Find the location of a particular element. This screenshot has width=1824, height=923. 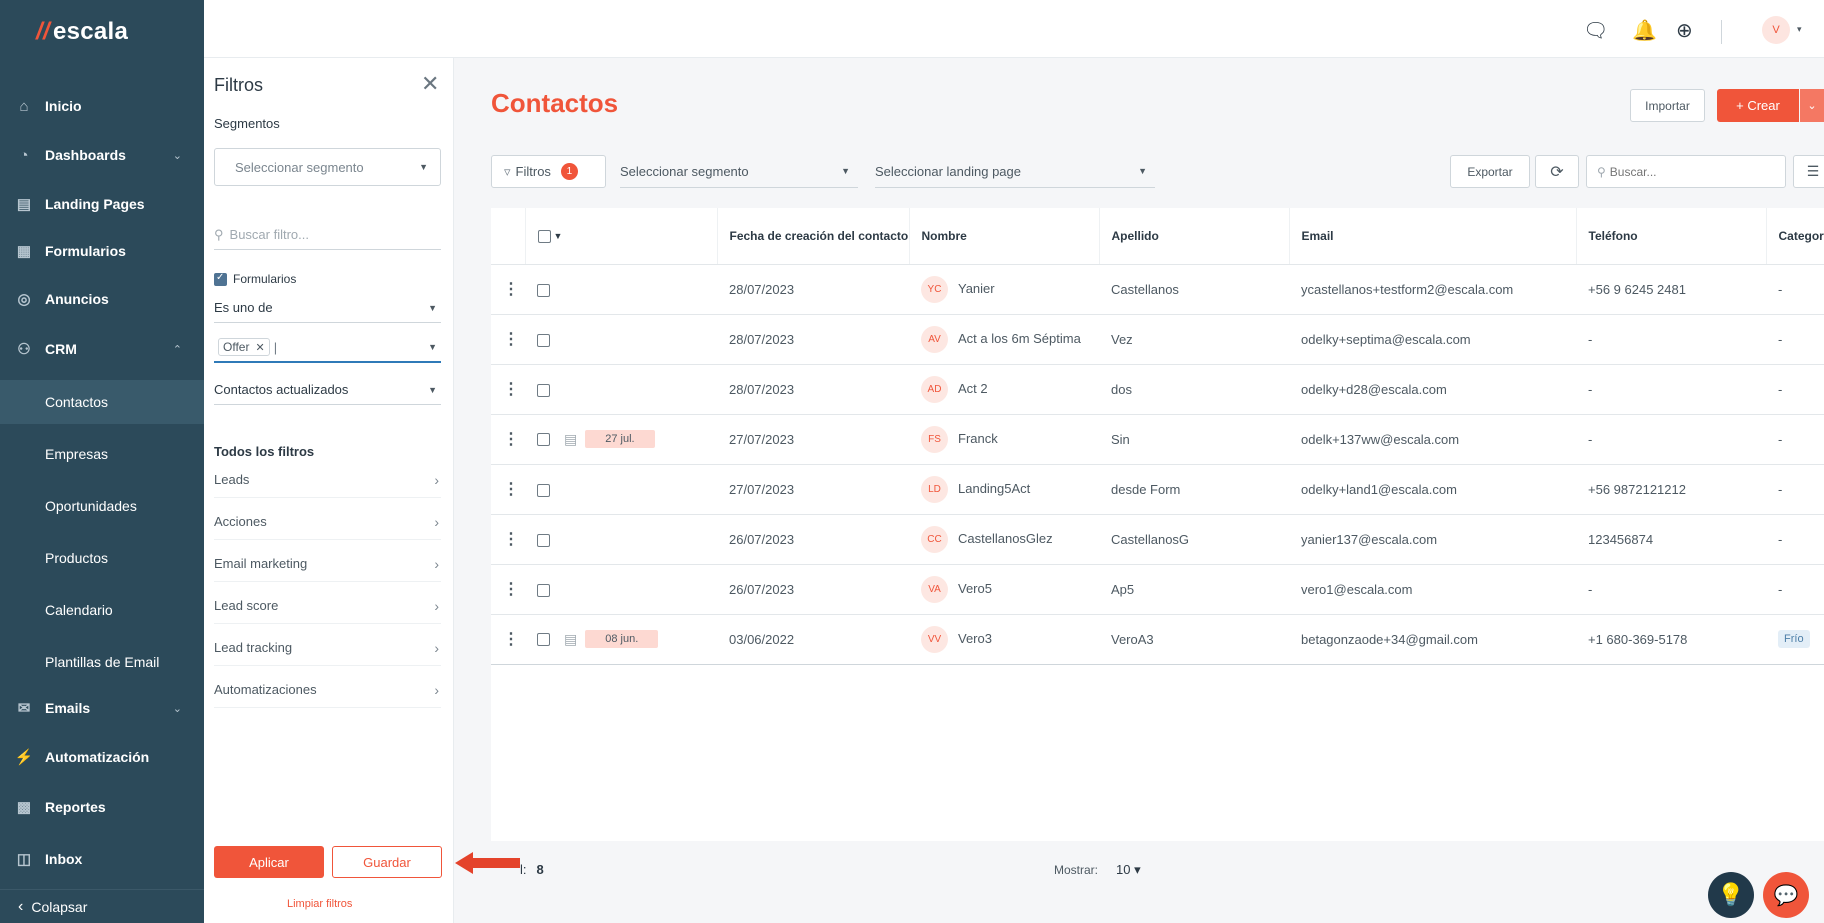

row-select-cell: ▤ 08 jun. is located at coordinates (621, 639).